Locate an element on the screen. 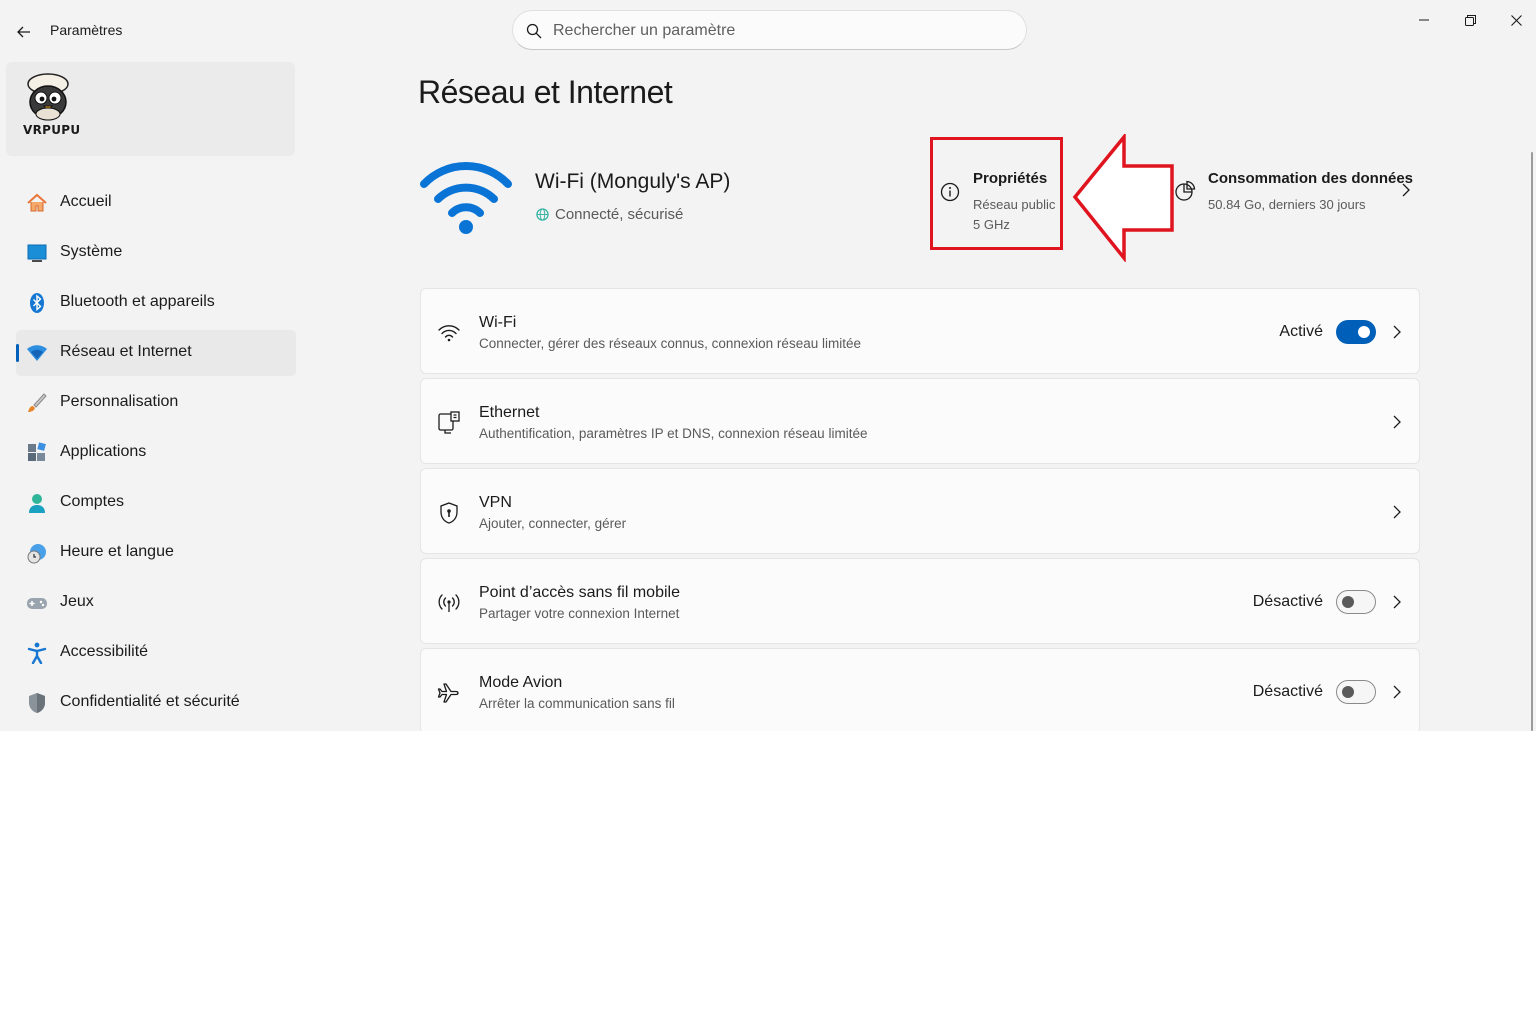  sidebar-item-label: Accueil is located at coordinates (86, 201).